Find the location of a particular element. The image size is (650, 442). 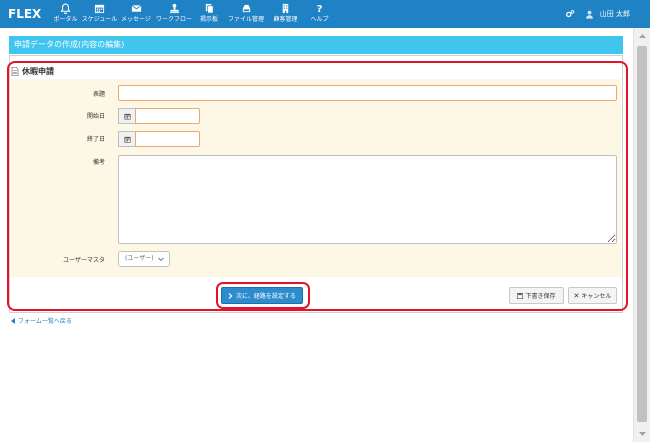

nav-item-customer: 顧客管理 is located at coordinates (285, 14).